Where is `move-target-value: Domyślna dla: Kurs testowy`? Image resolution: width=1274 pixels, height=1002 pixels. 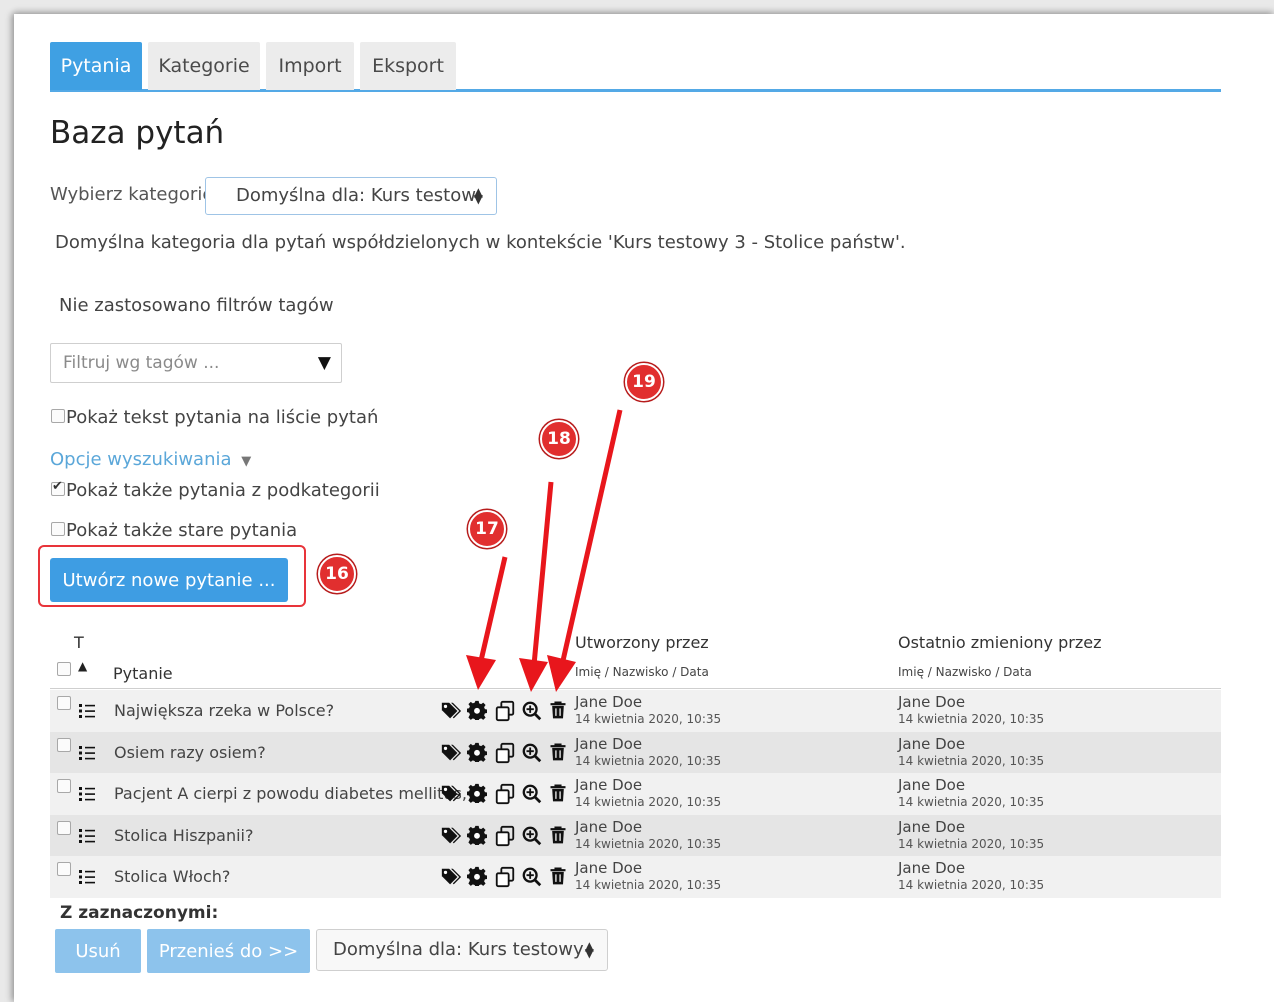
move-target-value: Domyślna dla: Kurs testowy is located at coordinates (458, 949).